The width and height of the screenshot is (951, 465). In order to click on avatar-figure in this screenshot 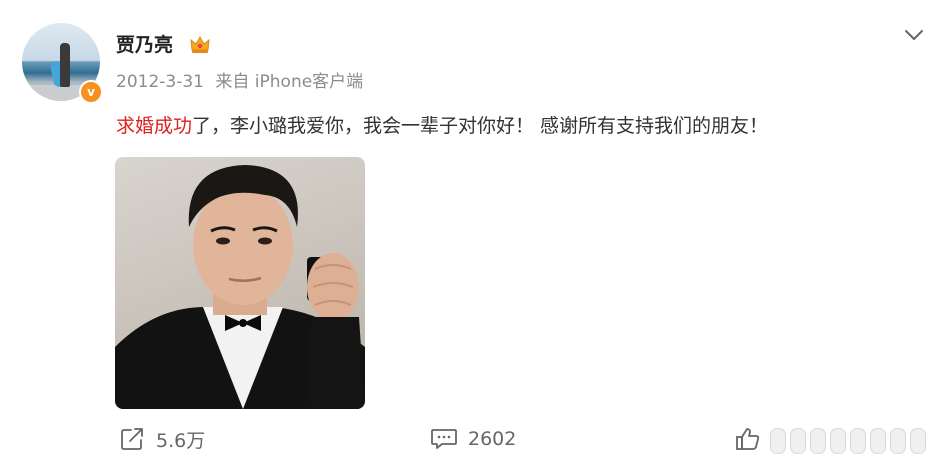, I will do `click(65, 65)`.